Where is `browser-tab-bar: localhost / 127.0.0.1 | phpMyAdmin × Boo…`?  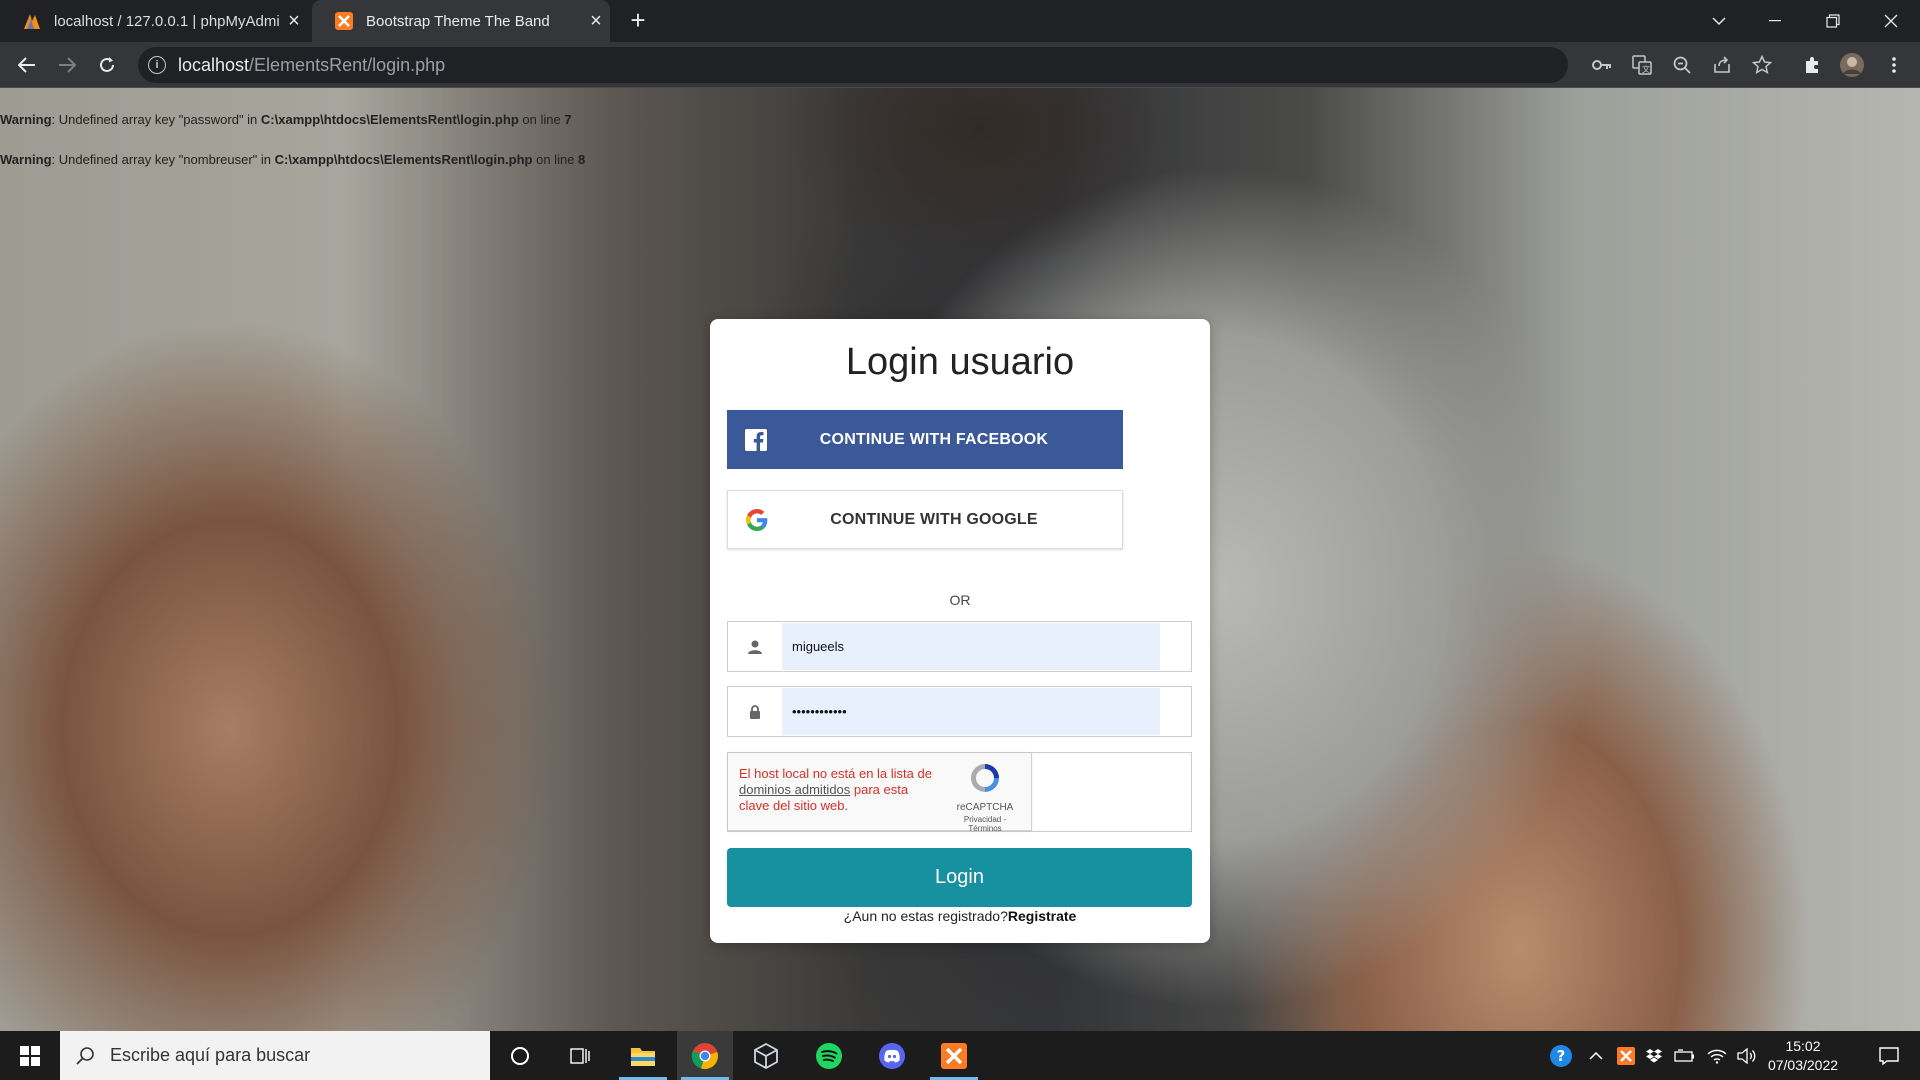 browser-tab-bar: localhost / 127.0.0.1 | phpMyAdmin × Boo… is located at coordinates (960, 21).